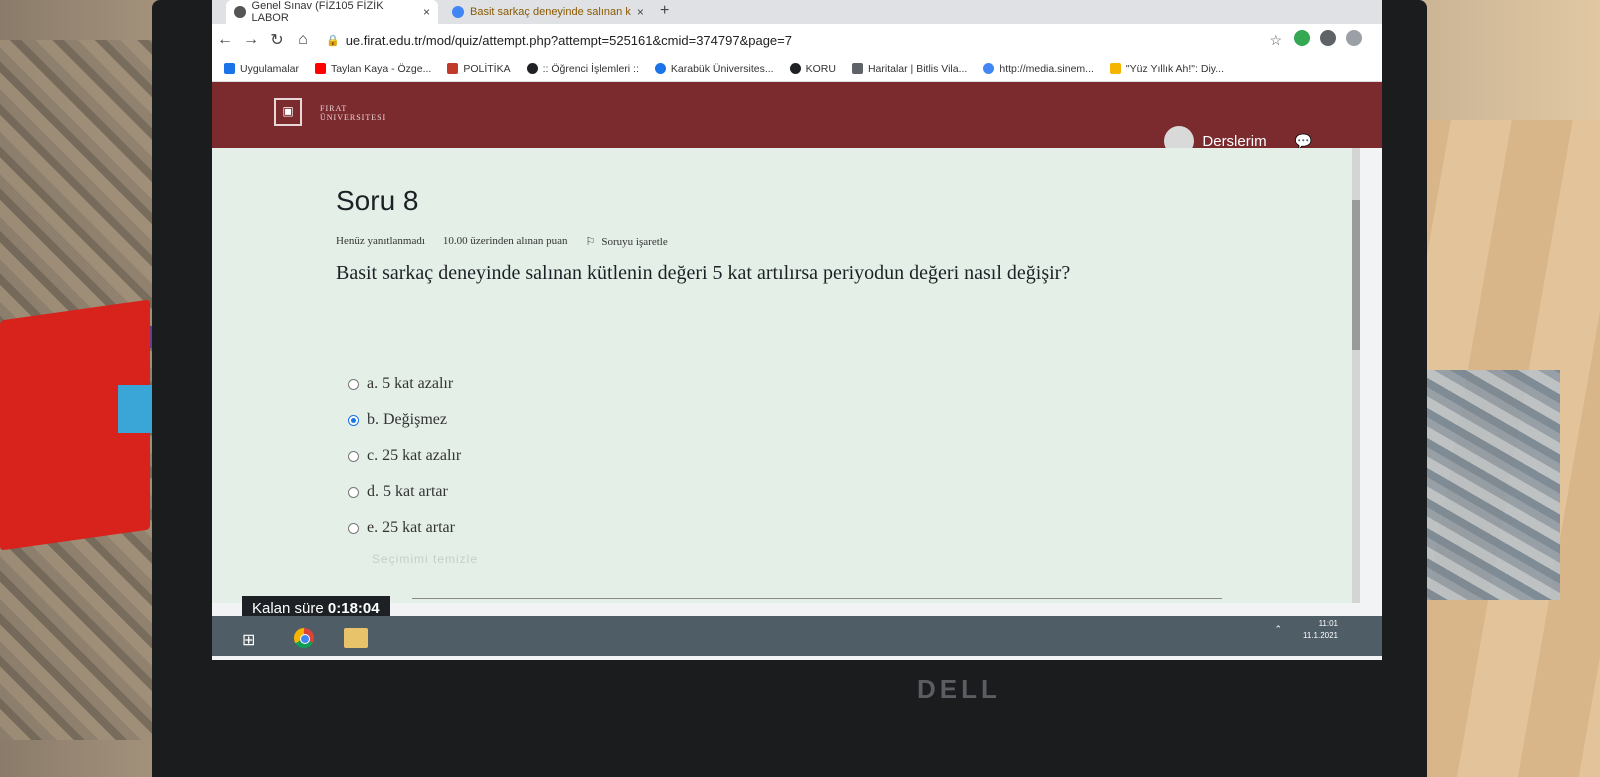 The image size is (1600, 777). Describe the element at coordinates (333, 40) in the screenshot. I see `lock-icon: 🔒` at that location.